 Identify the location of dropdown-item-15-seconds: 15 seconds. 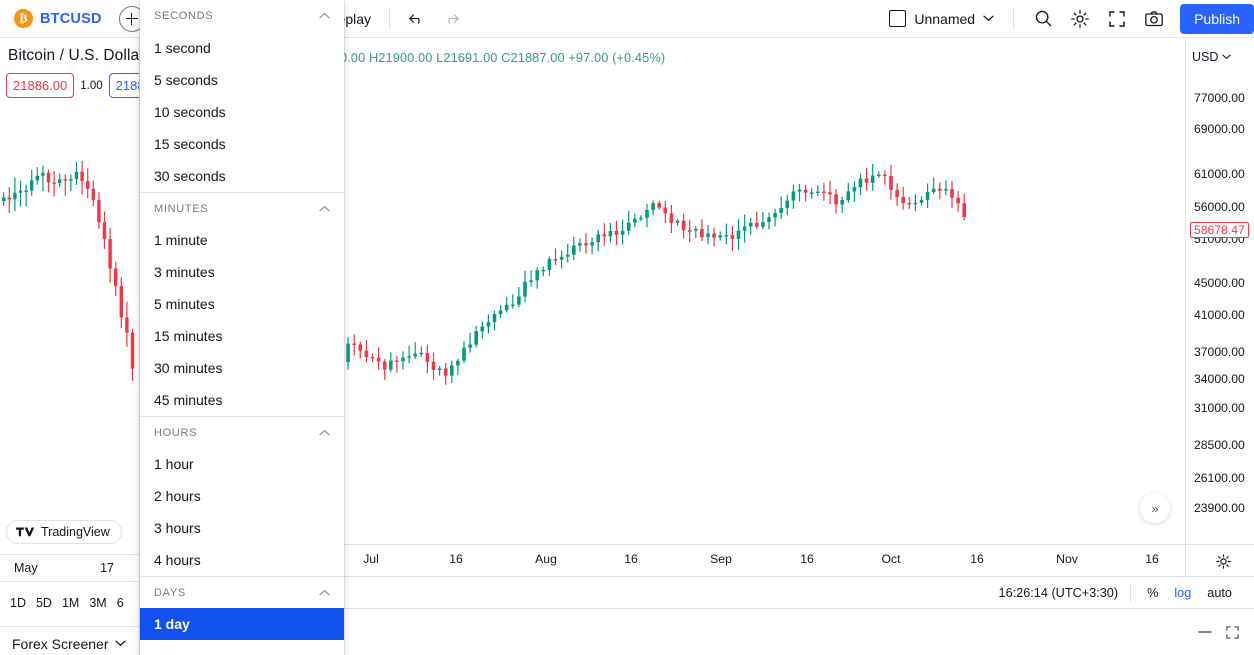
(242, 144).